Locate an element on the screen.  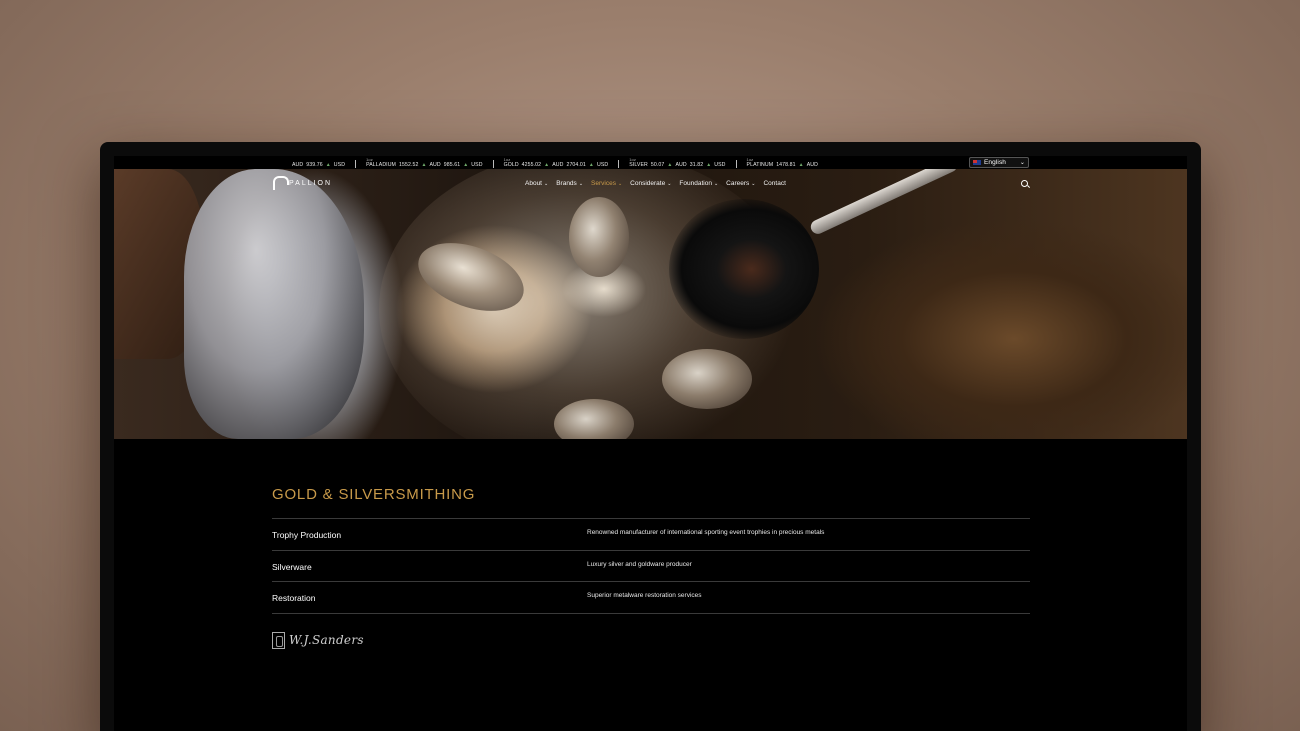
nav-item-considerate: Considerate ⌄ is located at coordinates (650, 183).